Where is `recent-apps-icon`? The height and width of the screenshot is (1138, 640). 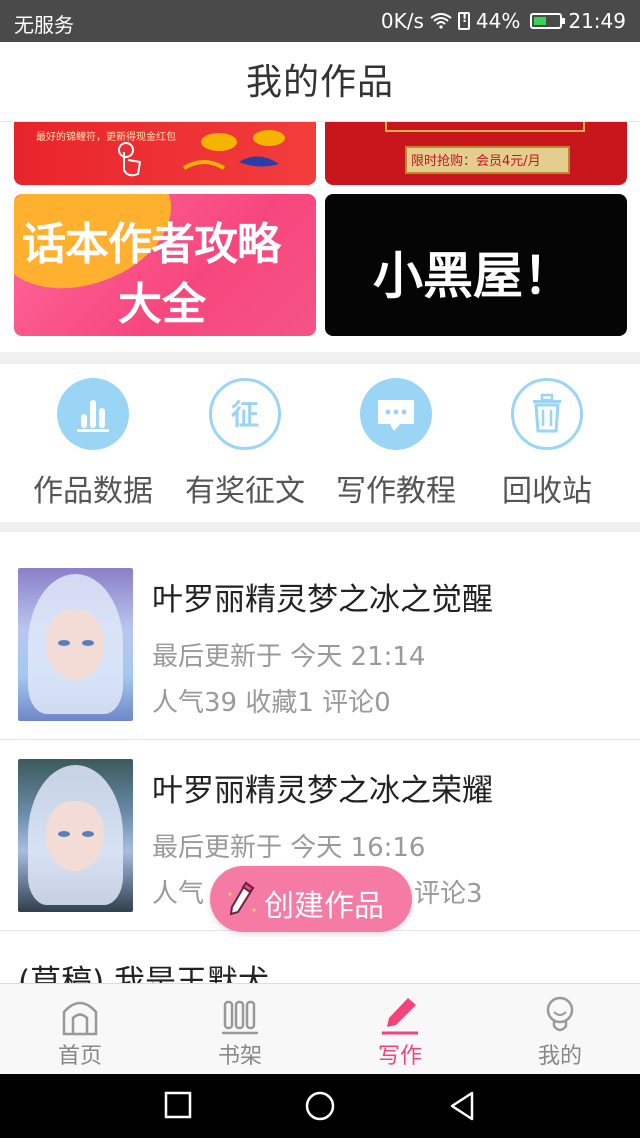
recent-apps-icon is located at coordinates (178, 1105).